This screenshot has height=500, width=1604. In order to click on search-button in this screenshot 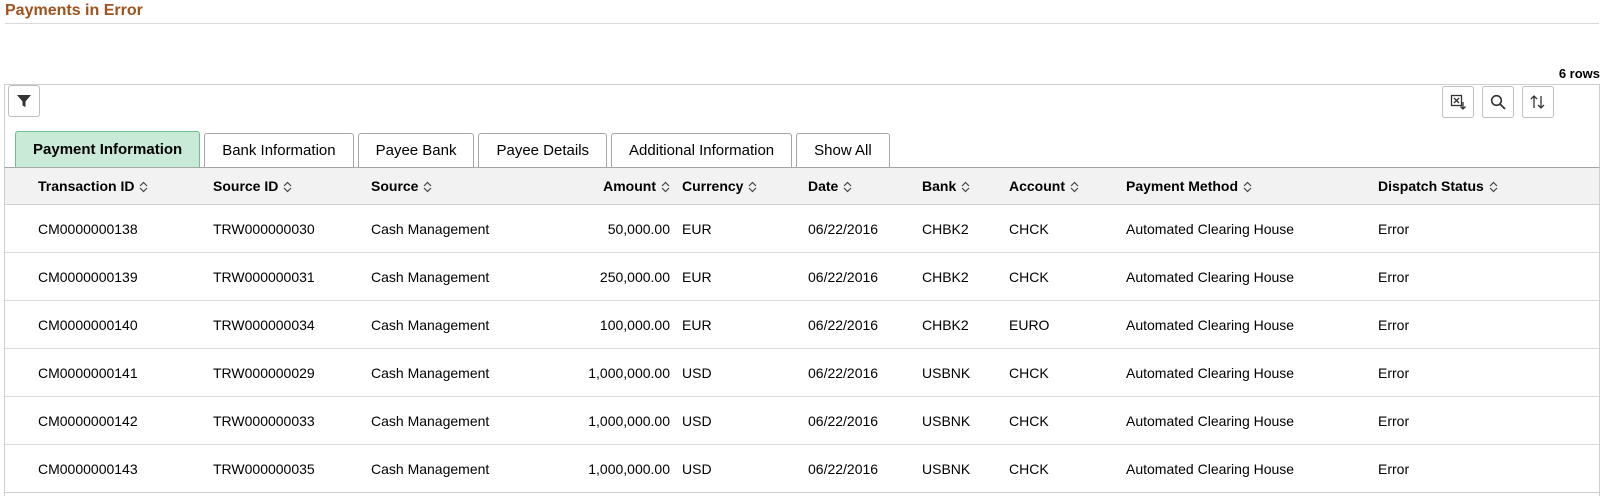, I will do `click(1498, 102)`.